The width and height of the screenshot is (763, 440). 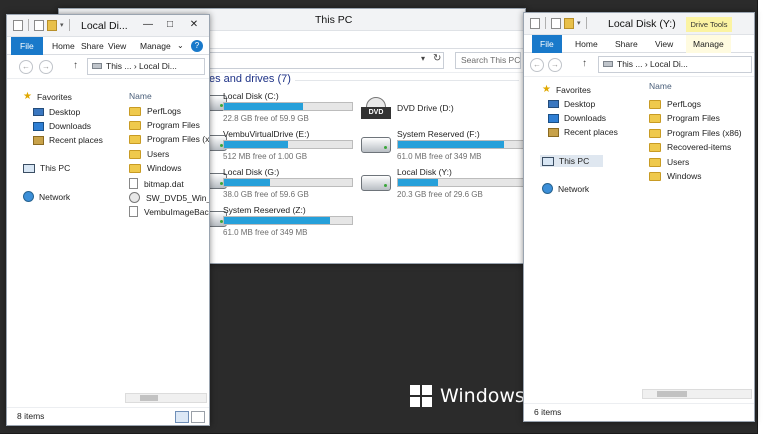 I want to click on item-label: Users, so click(x=678, y=162).